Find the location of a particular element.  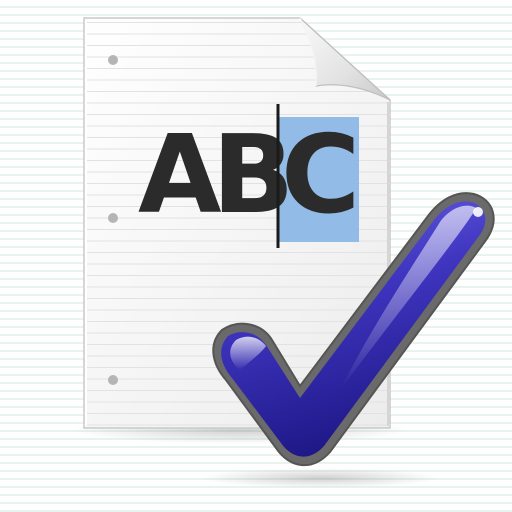

checkmark-shadow is located at coordinates (320, 478).